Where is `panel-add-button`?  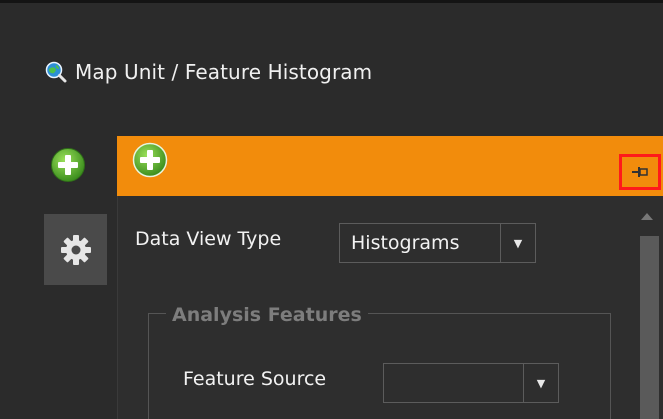 panel-add-button is located at coordinates (150, 160).